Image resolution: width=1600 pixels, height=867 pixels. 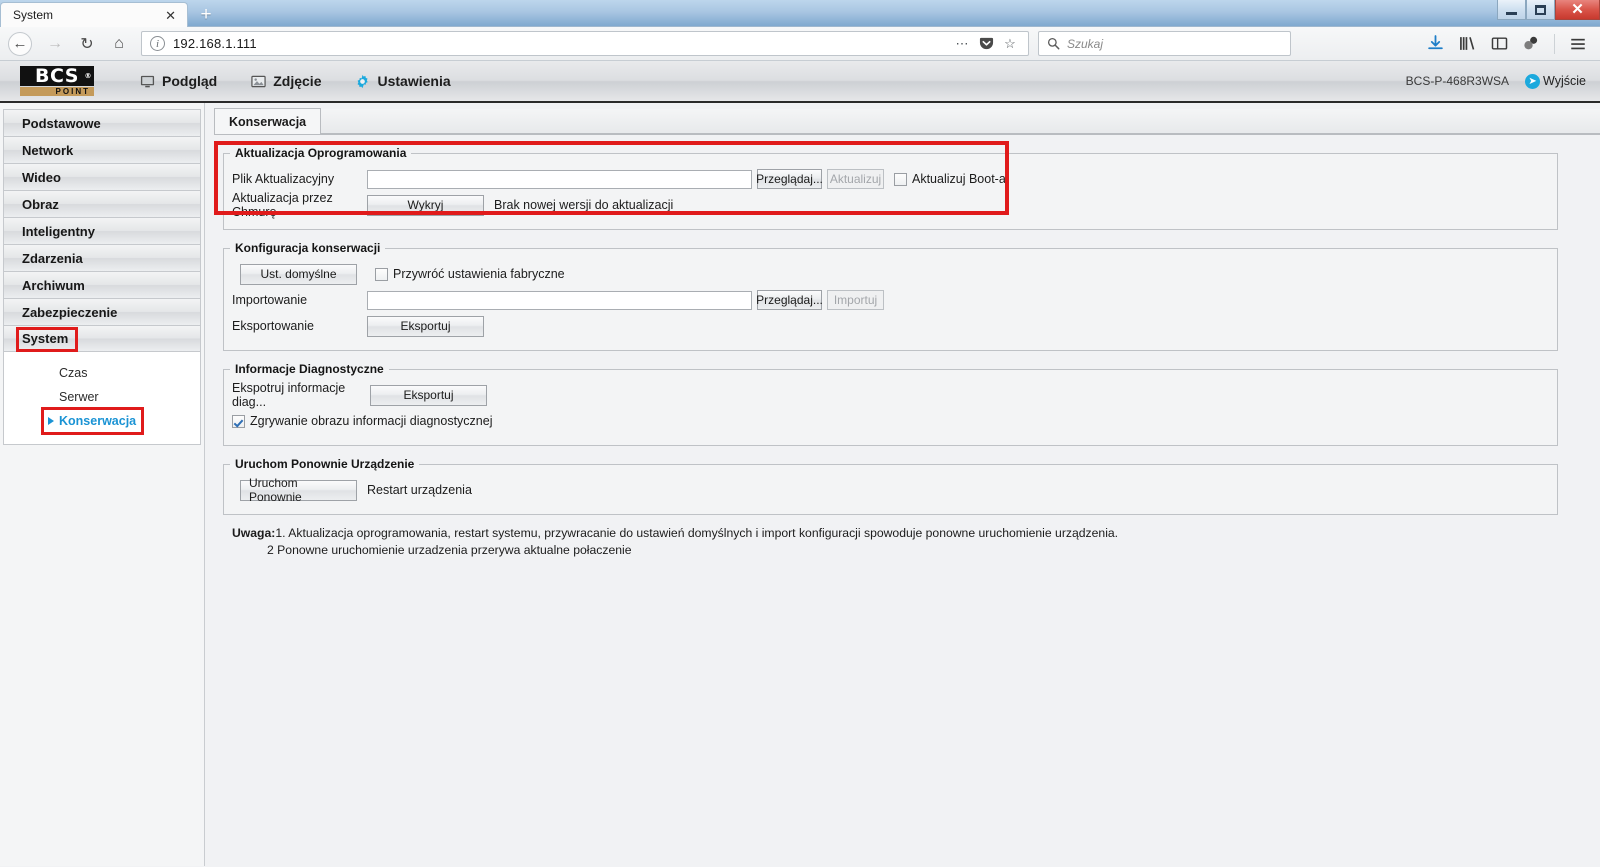 I want to click on section-legend: Aktualizacja Oprogramowania, so click(x=321, y=153).